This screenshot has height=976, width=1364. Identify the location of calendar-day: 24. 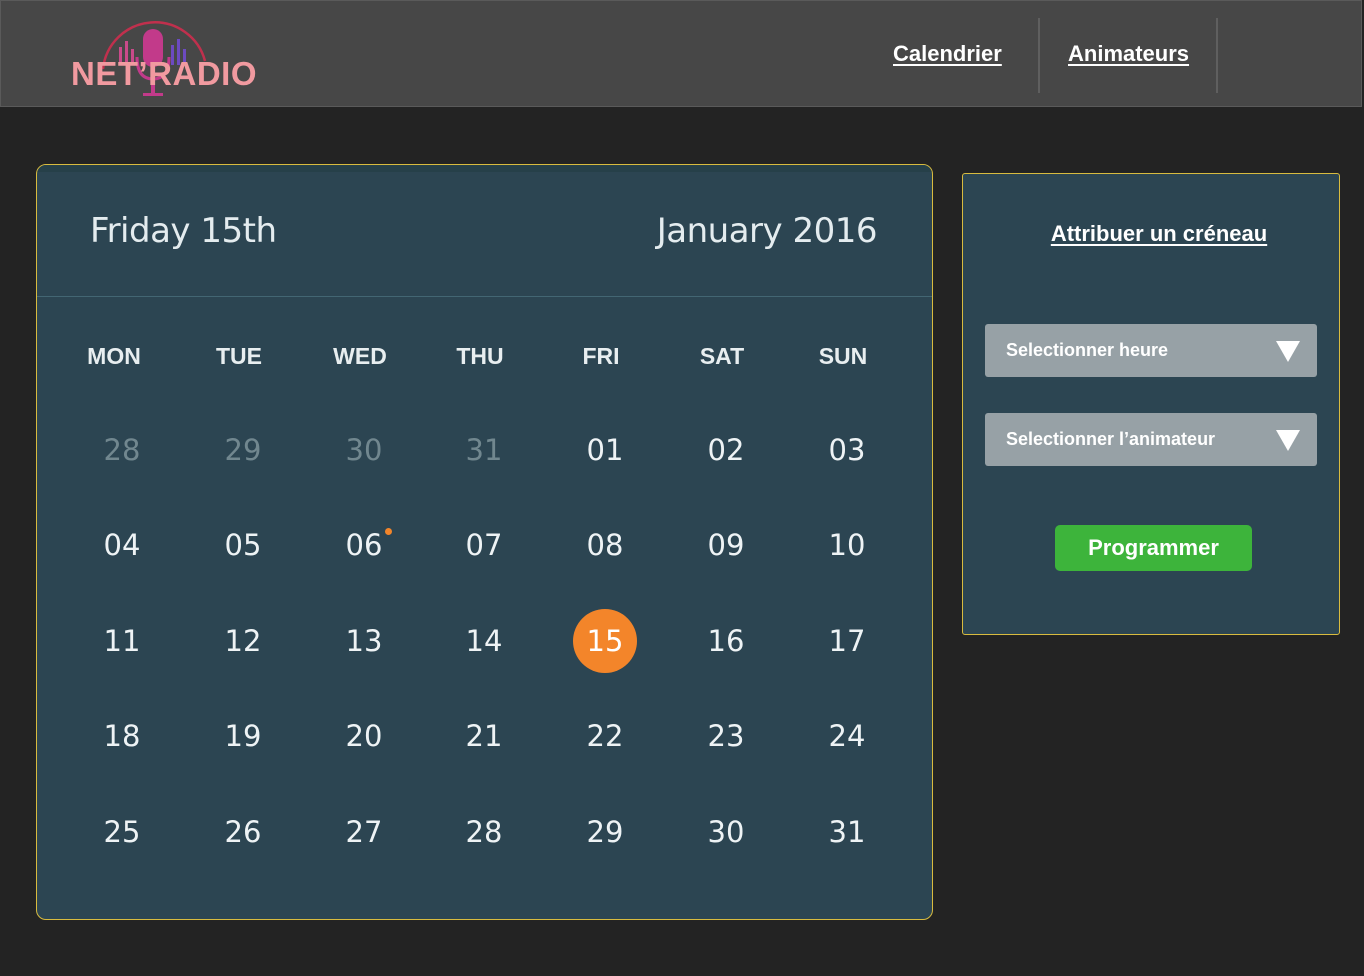
(847, 736).